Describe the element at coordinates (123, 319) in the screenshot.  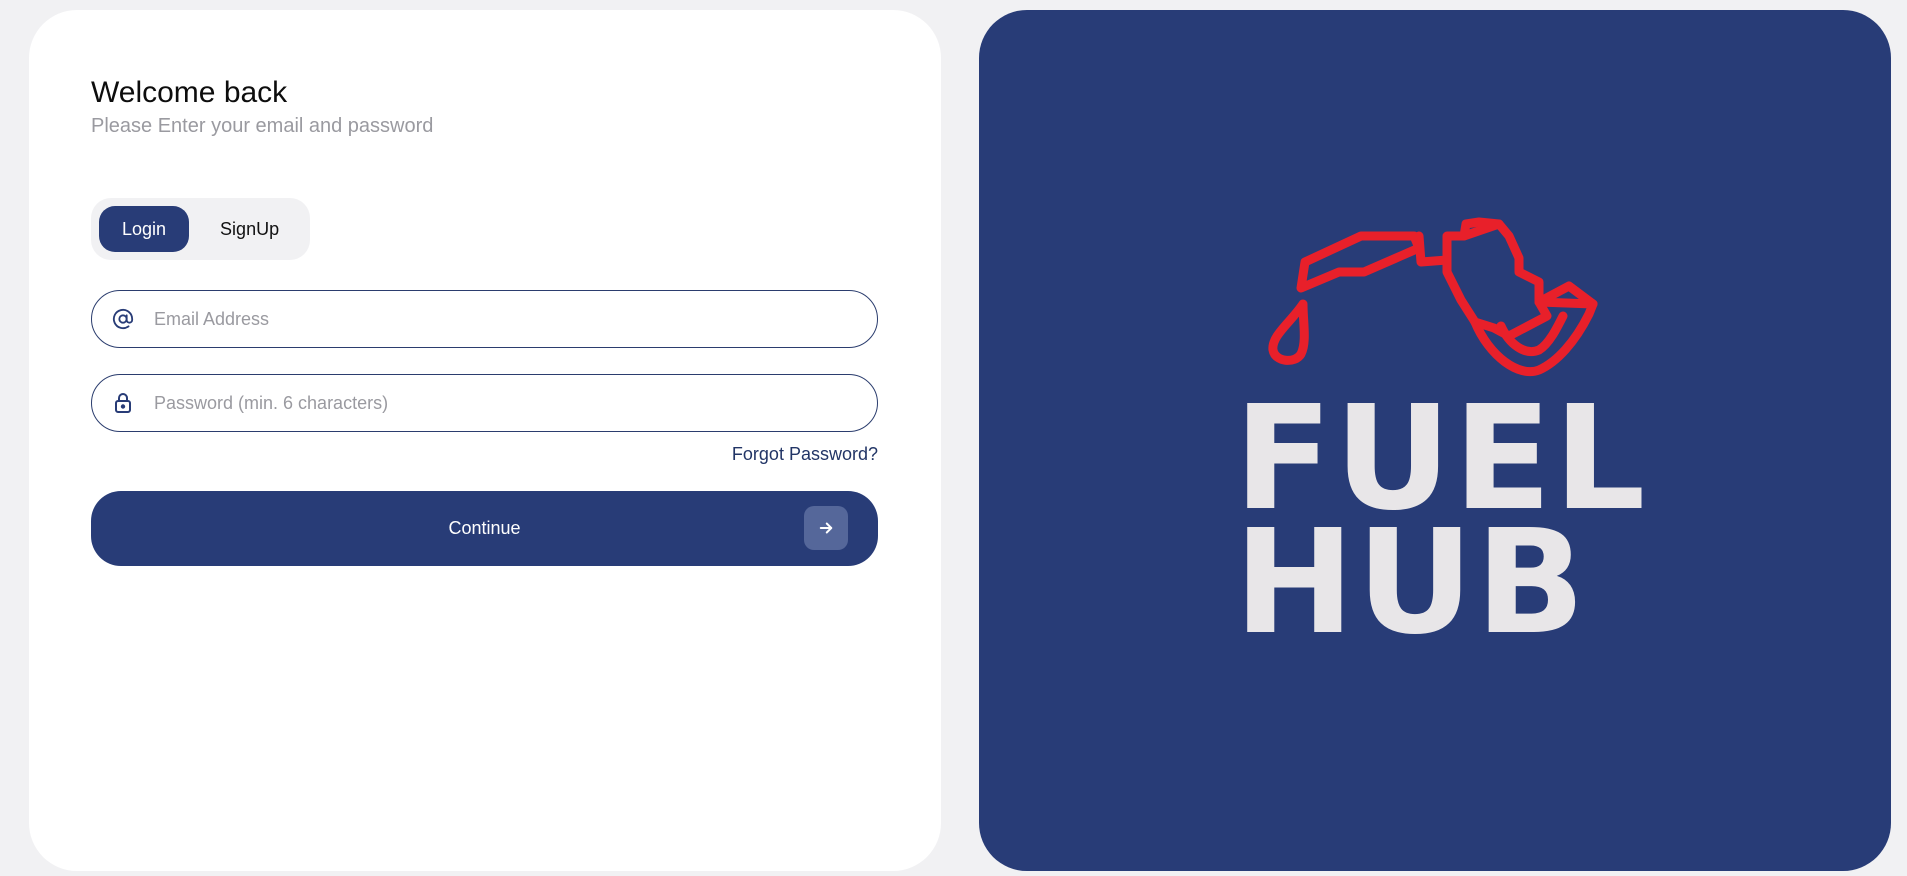
I see `at-sign-icon` at that location.